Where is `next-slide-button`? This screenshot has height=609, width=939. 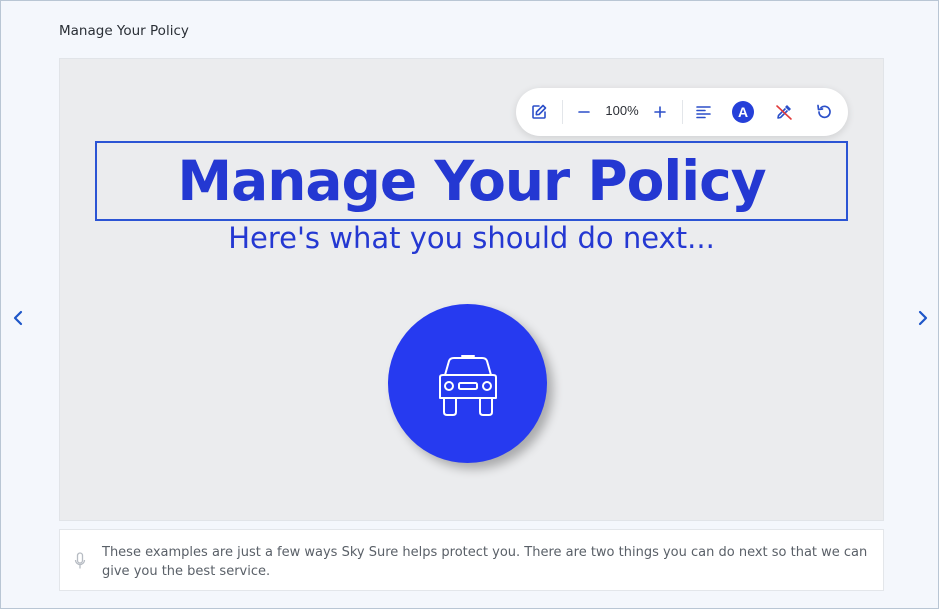
next-slide-button is located at coordinates (923, 318).